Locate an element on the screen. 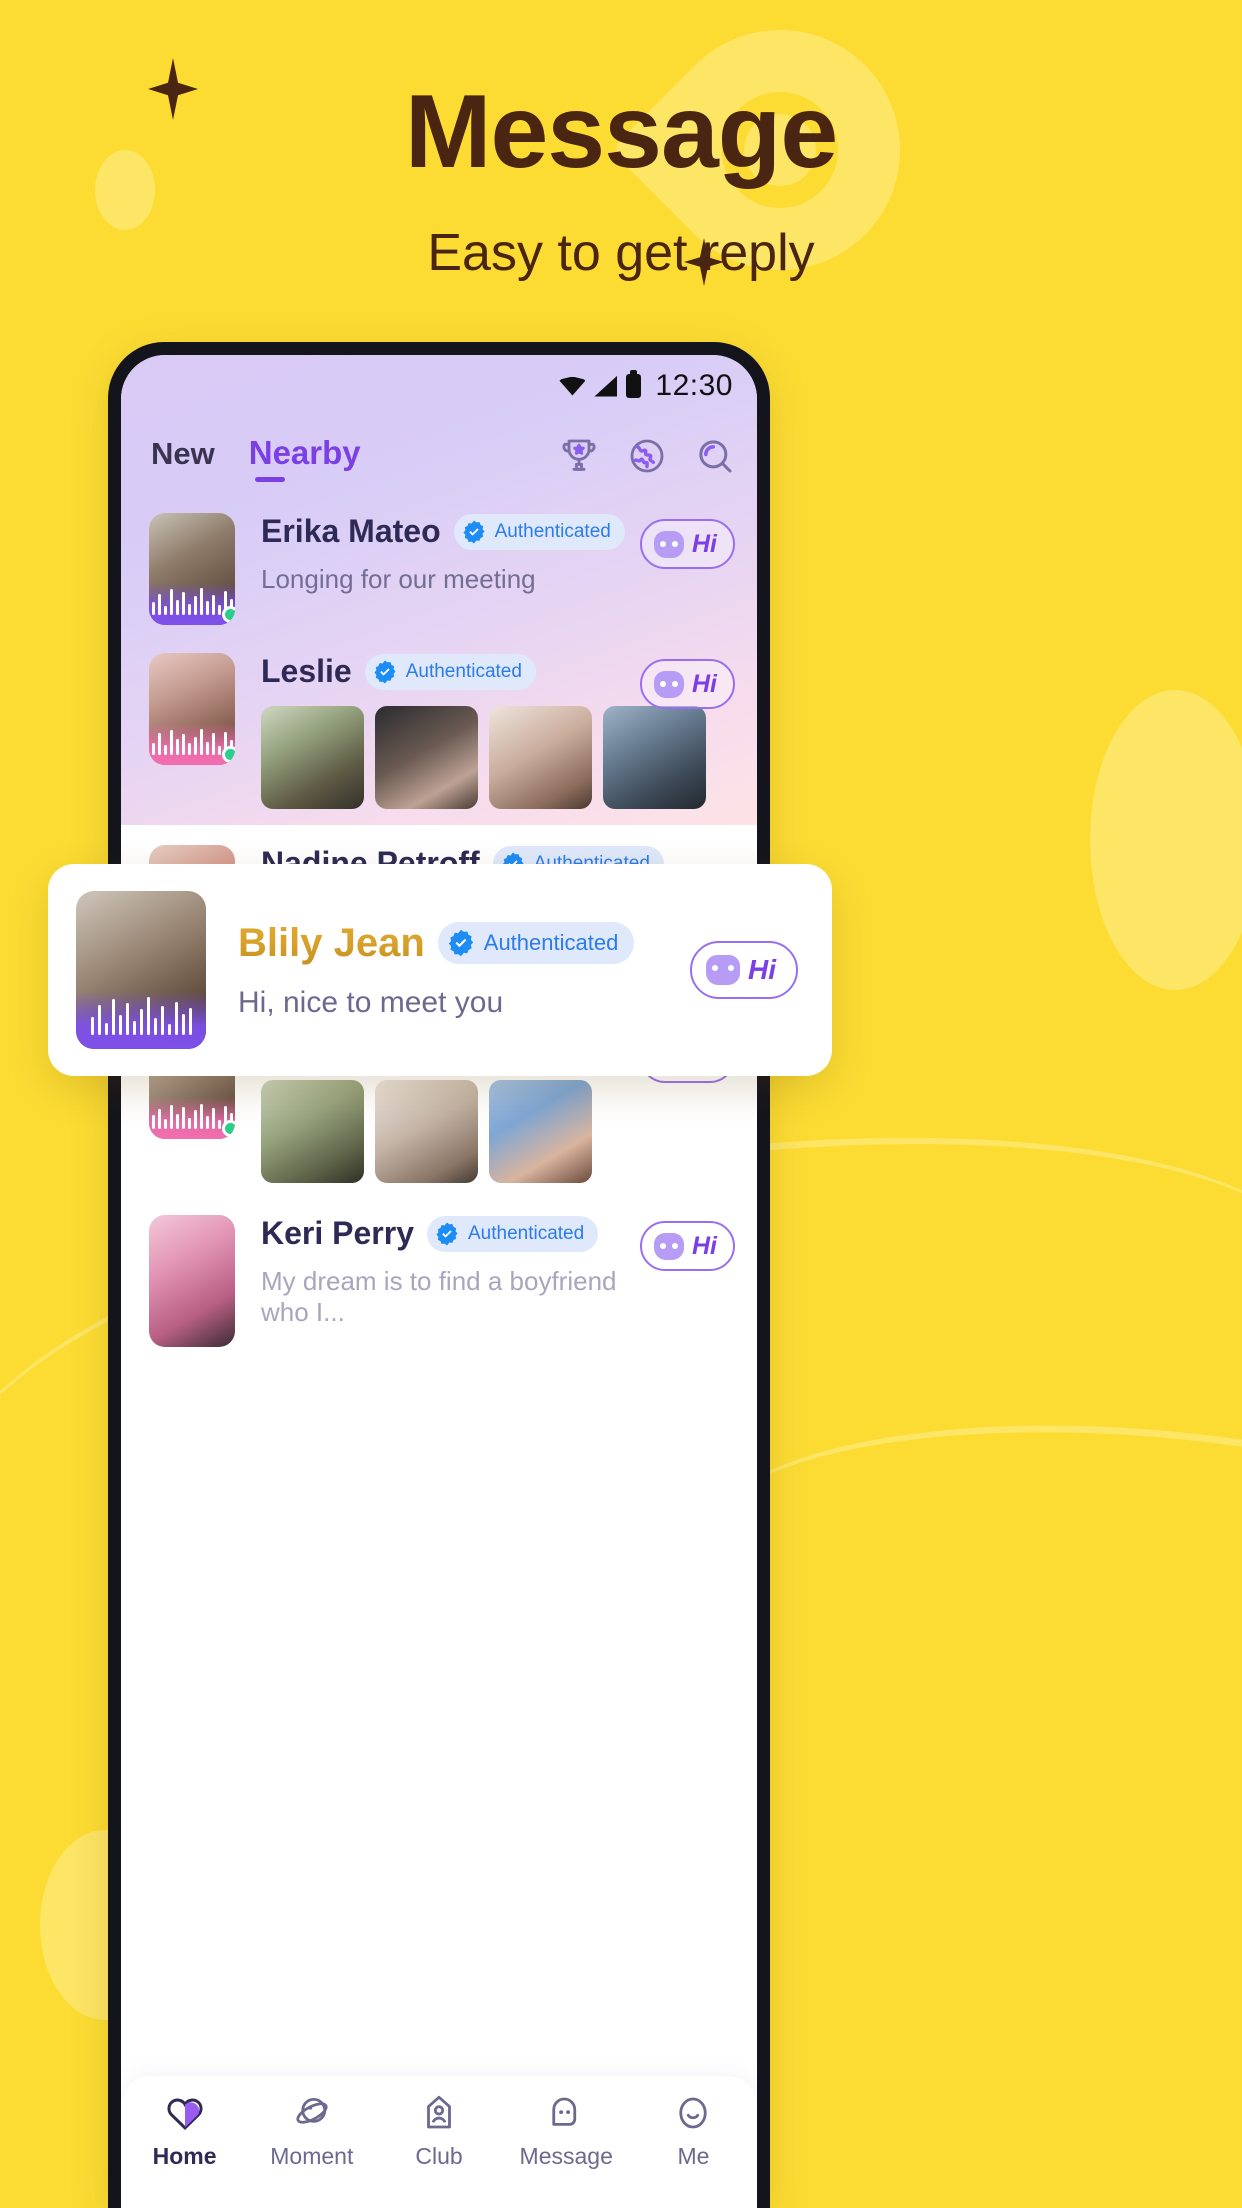 Image resolution: width=1242 pixels, height=2208 pixels. page-subtitle: Easy to get reply is located at coordinates (621, 253).